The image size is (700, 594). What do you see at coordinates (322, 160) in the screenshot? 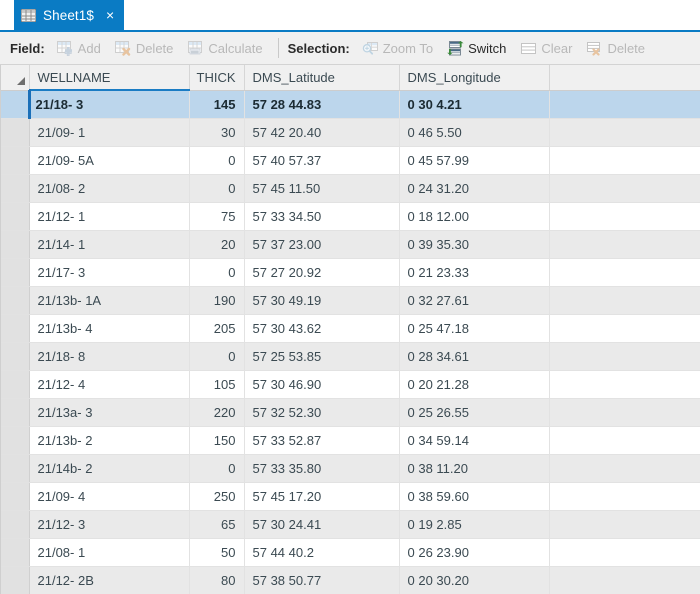
I see `cell-dms-latitude: 57 40 57.37` at bounding box center [322, 160].